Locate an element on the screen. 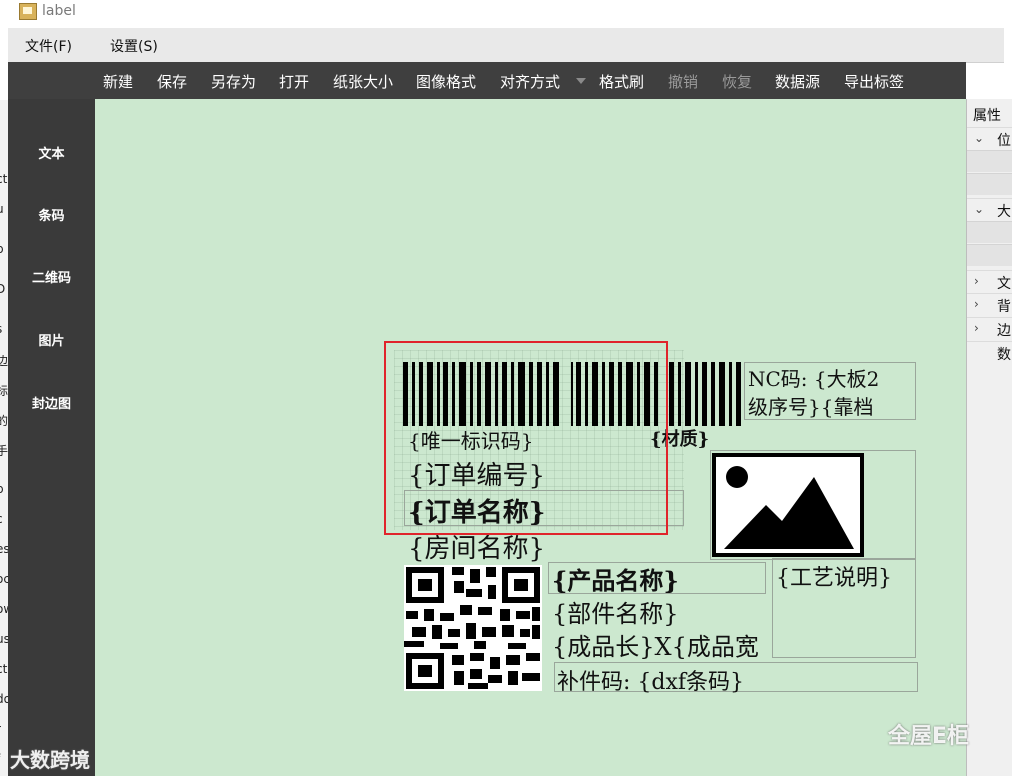  strip-text: c is located at coordinates (1, 519).